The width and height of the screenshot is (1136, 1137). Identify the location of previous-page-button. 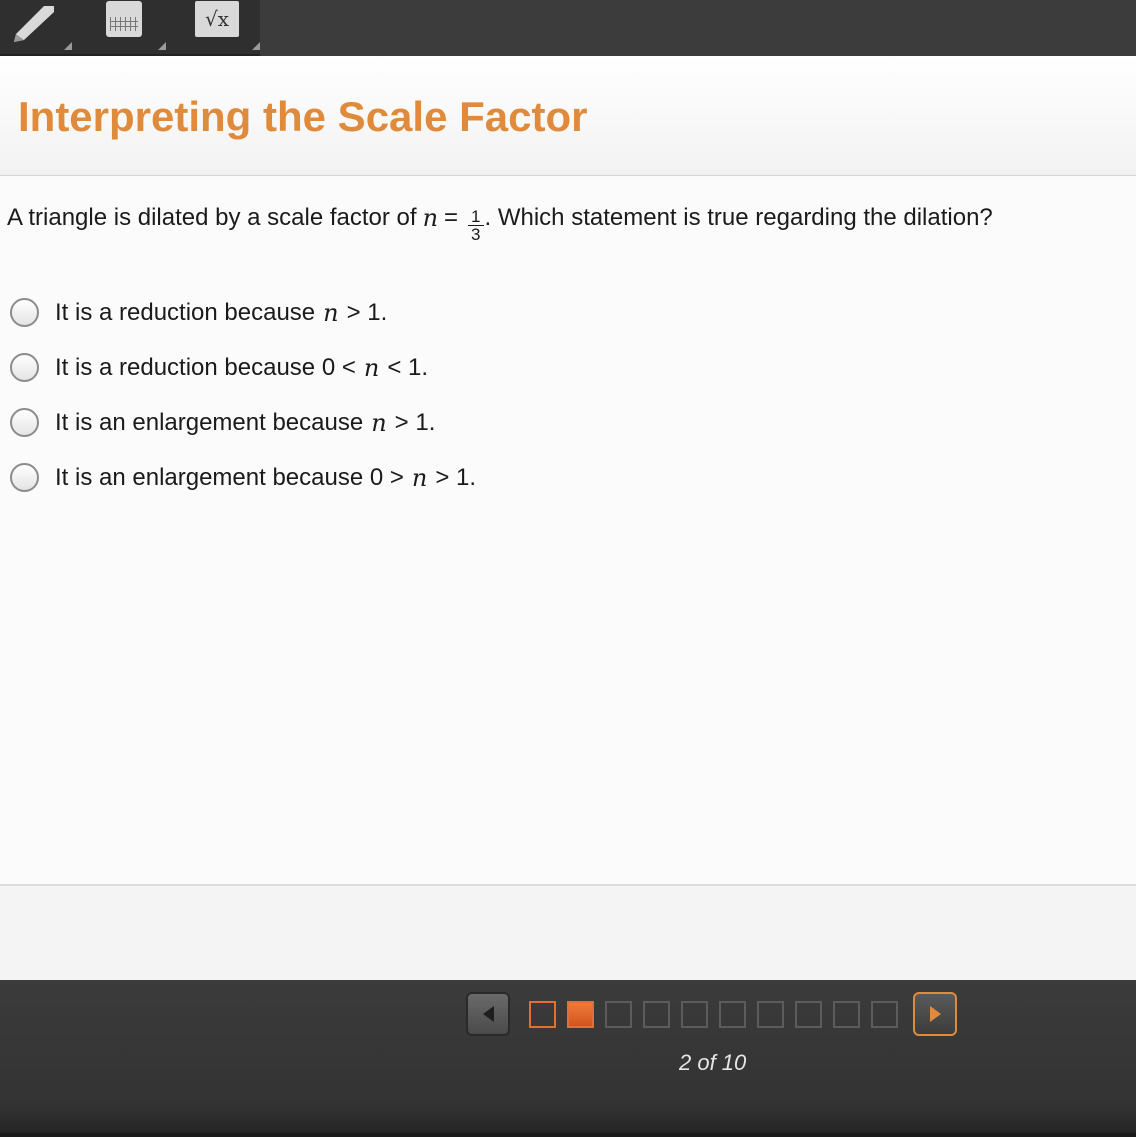
(488, 1014).